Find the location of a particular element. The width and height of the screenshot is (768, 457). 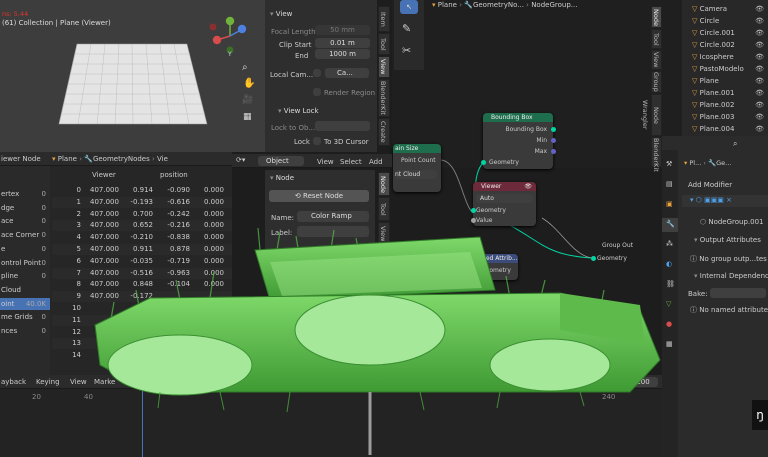

outliner-item-label: Circle.001 is located at coordinates (717, 33).